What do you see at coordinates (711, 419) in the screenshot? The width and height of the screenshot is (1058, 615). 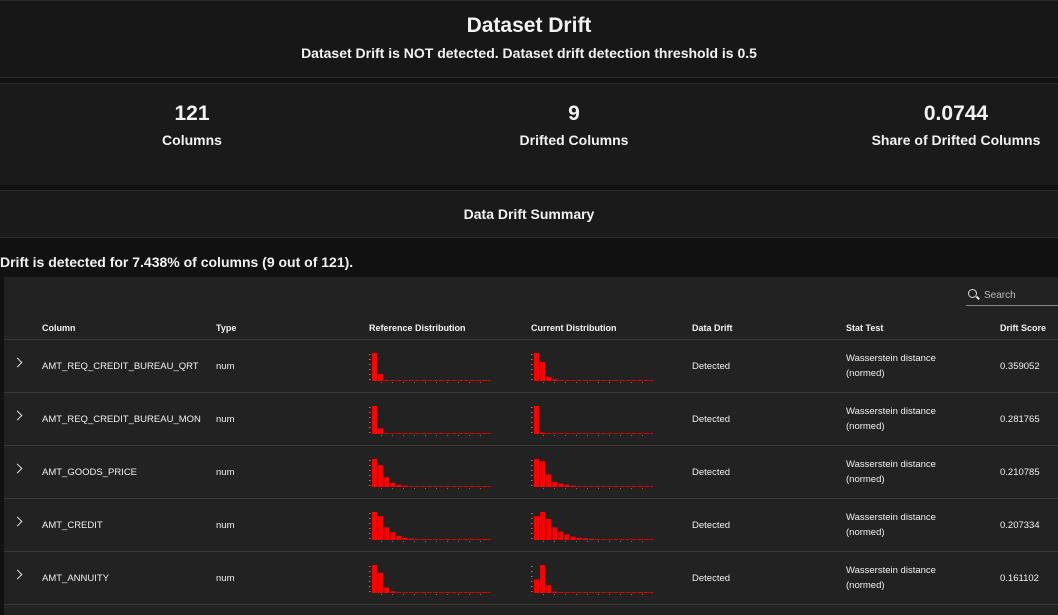 I see `data-drift-status: Detected` at bounding box center [711, 419].